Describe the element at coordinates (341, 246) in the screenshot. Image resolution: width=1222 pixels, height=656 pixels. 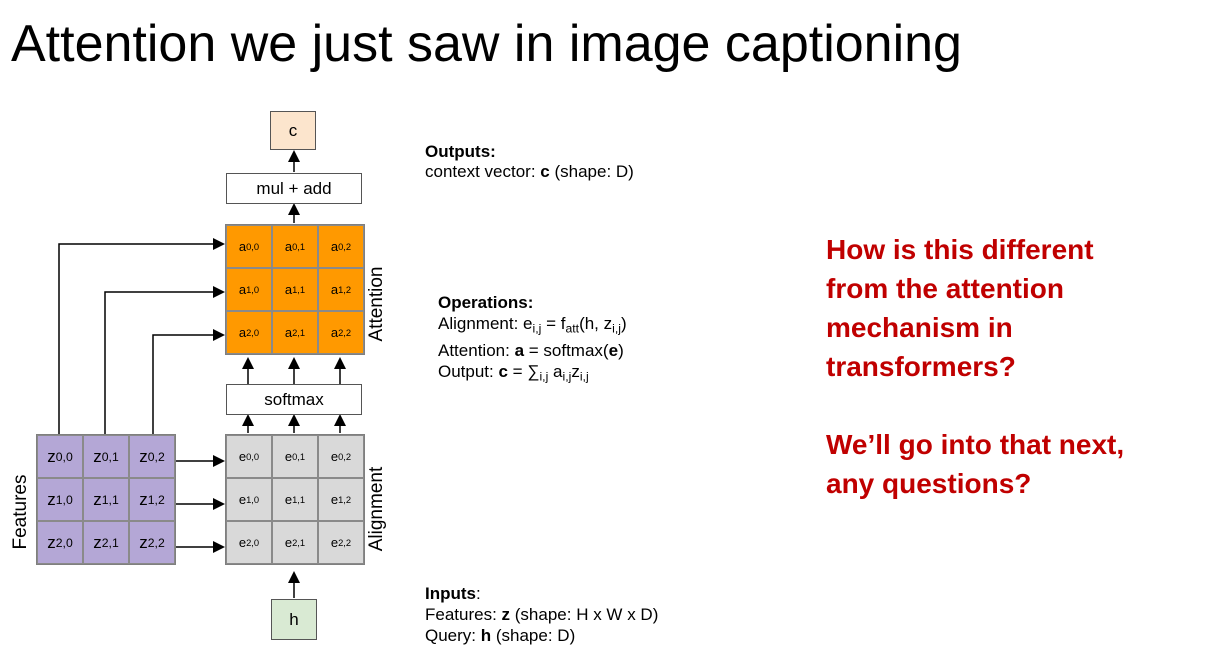
I see `attention-cell: a 0,2` at that location.